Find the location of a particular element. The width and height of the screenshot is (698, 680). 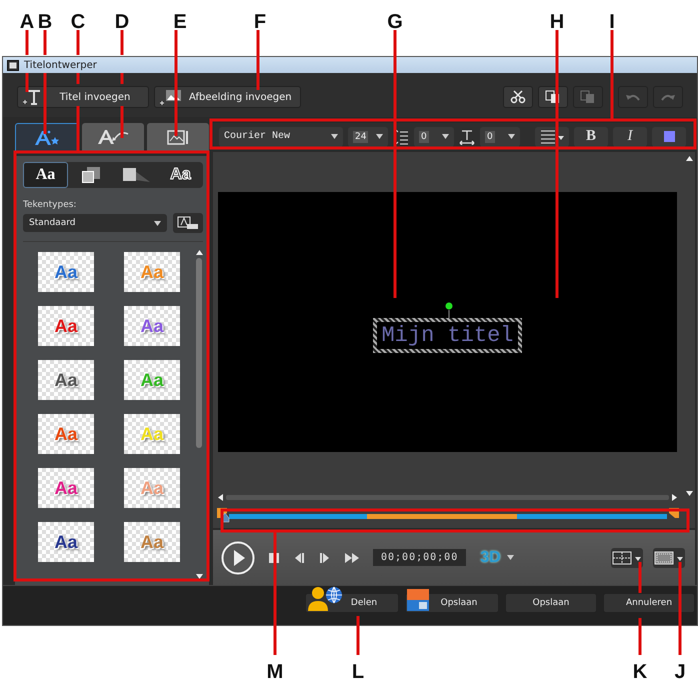

redo-icon is located at coordinates (668, 97).